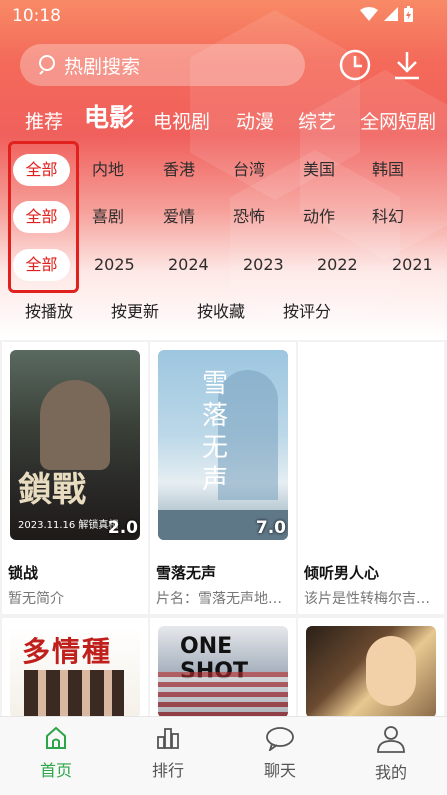 The image size is (447, 795). I want to click on sort-options: 按播放 按更新 按收藏 按评分, so click(223, 312).